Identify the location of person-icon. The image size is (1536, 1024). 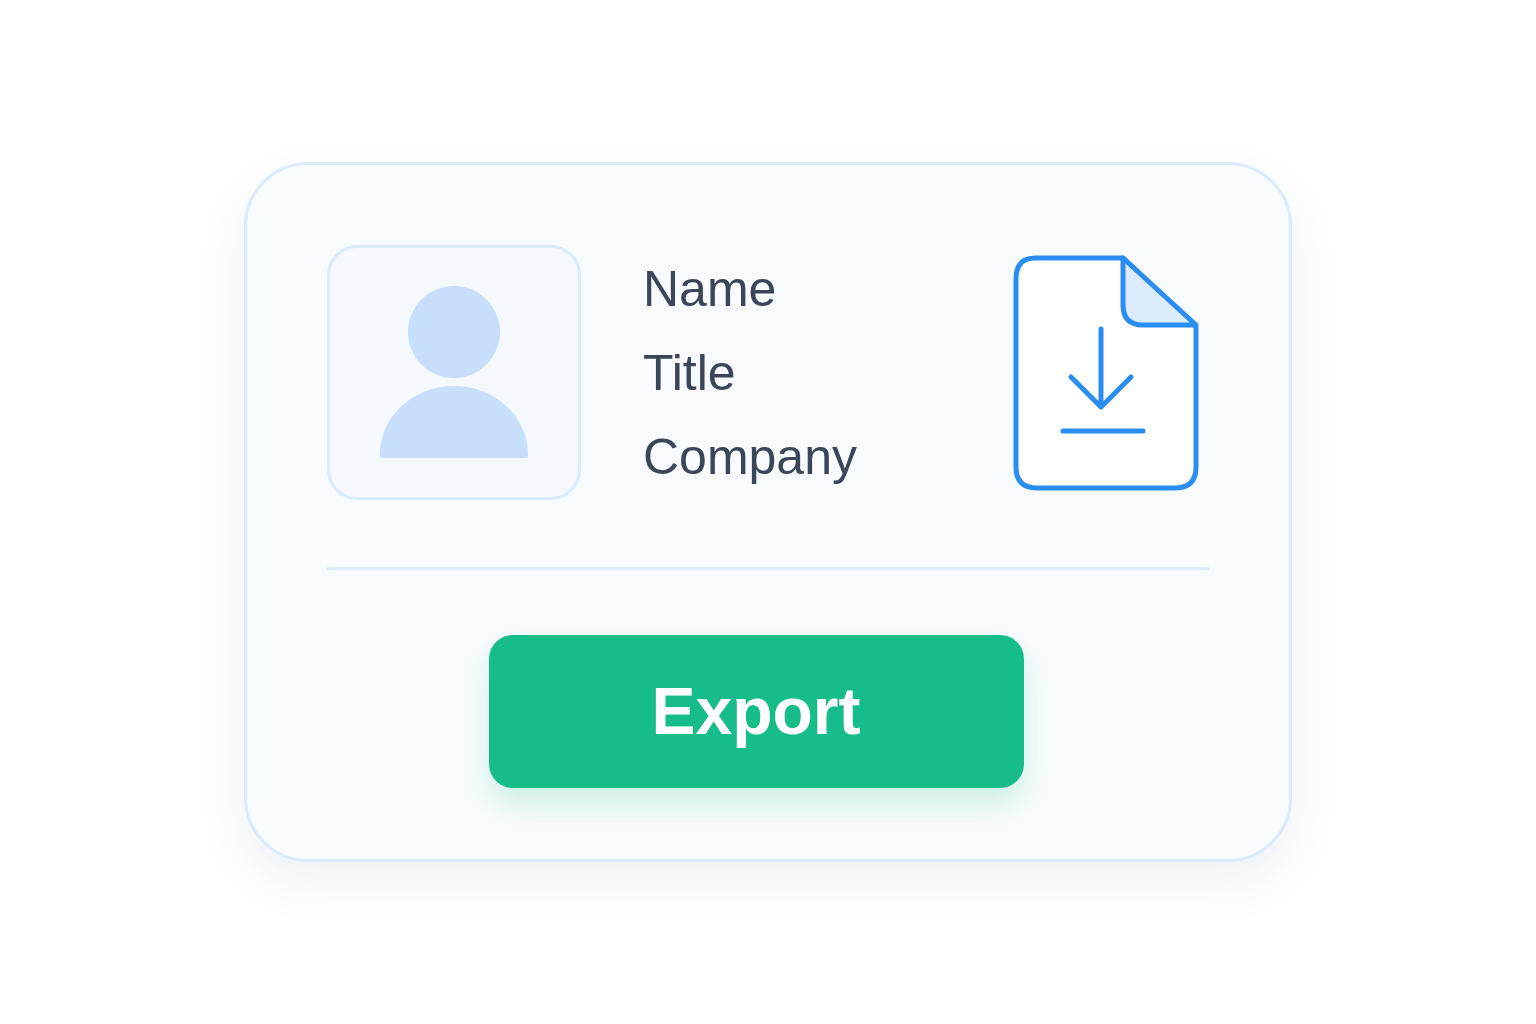
(454, 372).